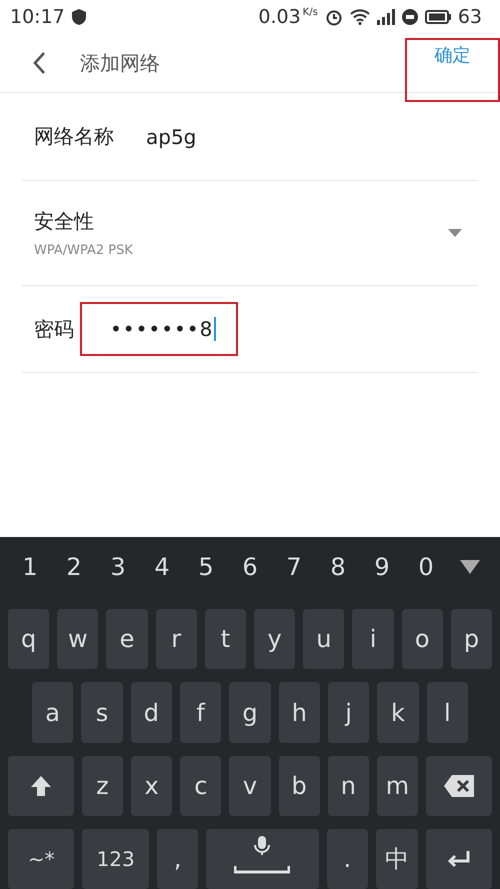  Describe the element at coordinates (206, 566) in the screenshot. I see `number-key: 5` at that location.